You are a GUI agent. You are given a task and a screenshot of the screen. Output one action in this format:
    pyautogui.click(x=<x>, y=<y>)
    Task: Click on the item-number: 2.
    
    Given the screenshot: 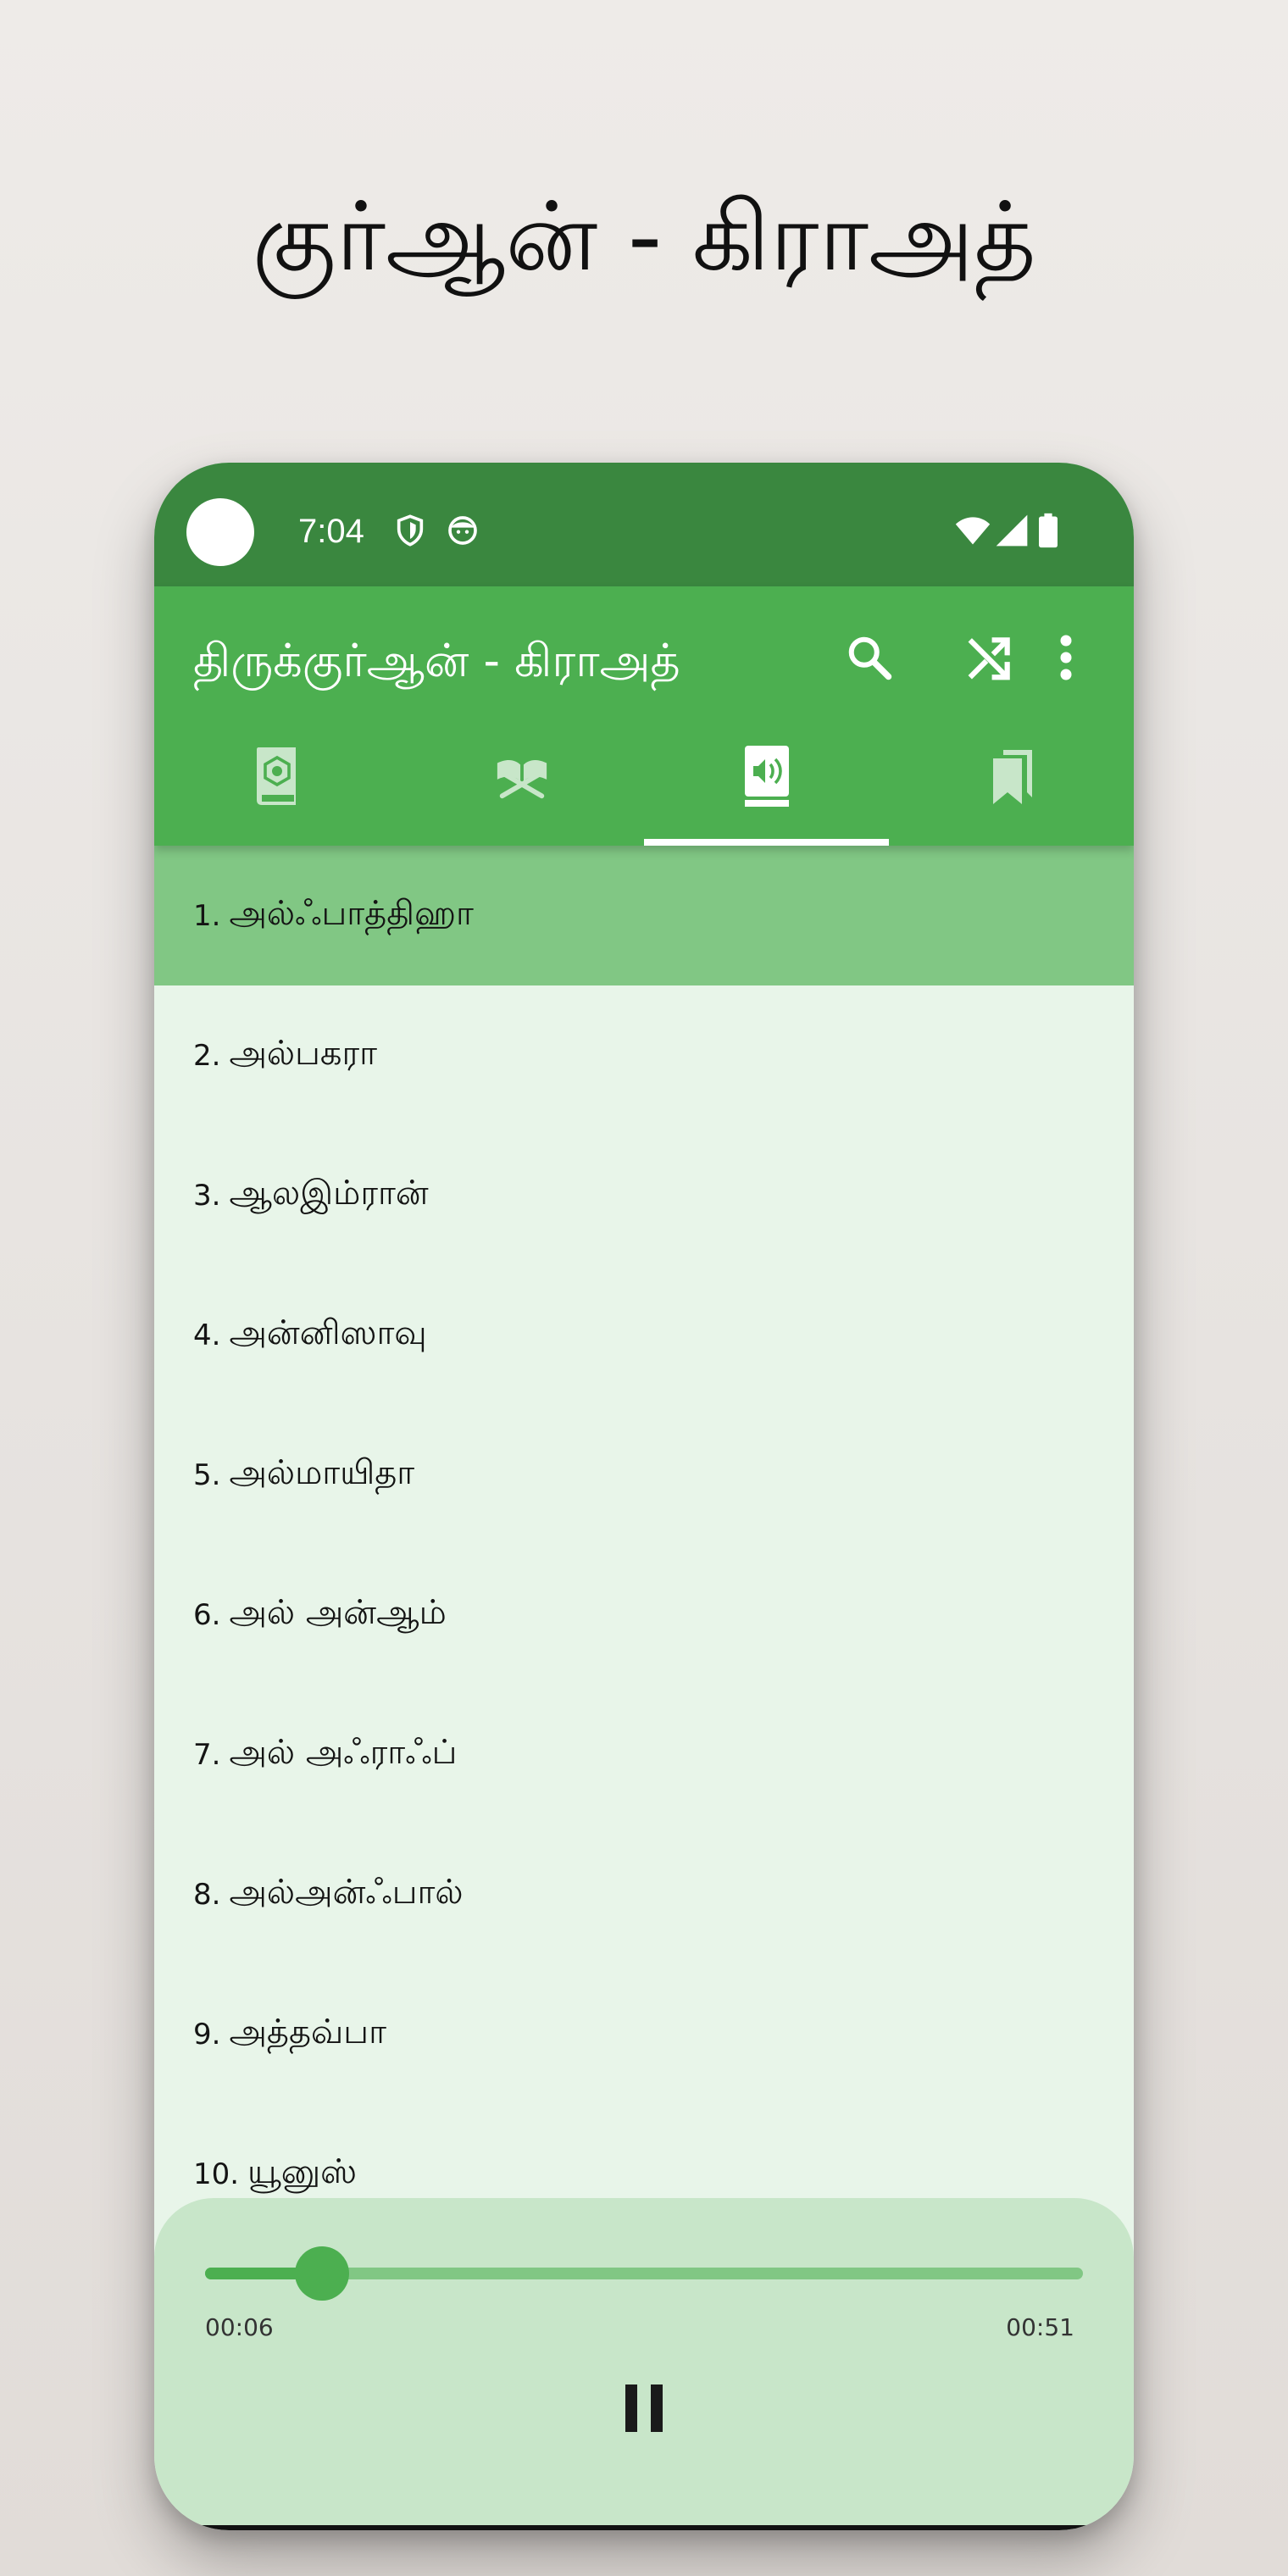 What is the action you would take?
    pyautogui.click(x=207, y=1055)
    